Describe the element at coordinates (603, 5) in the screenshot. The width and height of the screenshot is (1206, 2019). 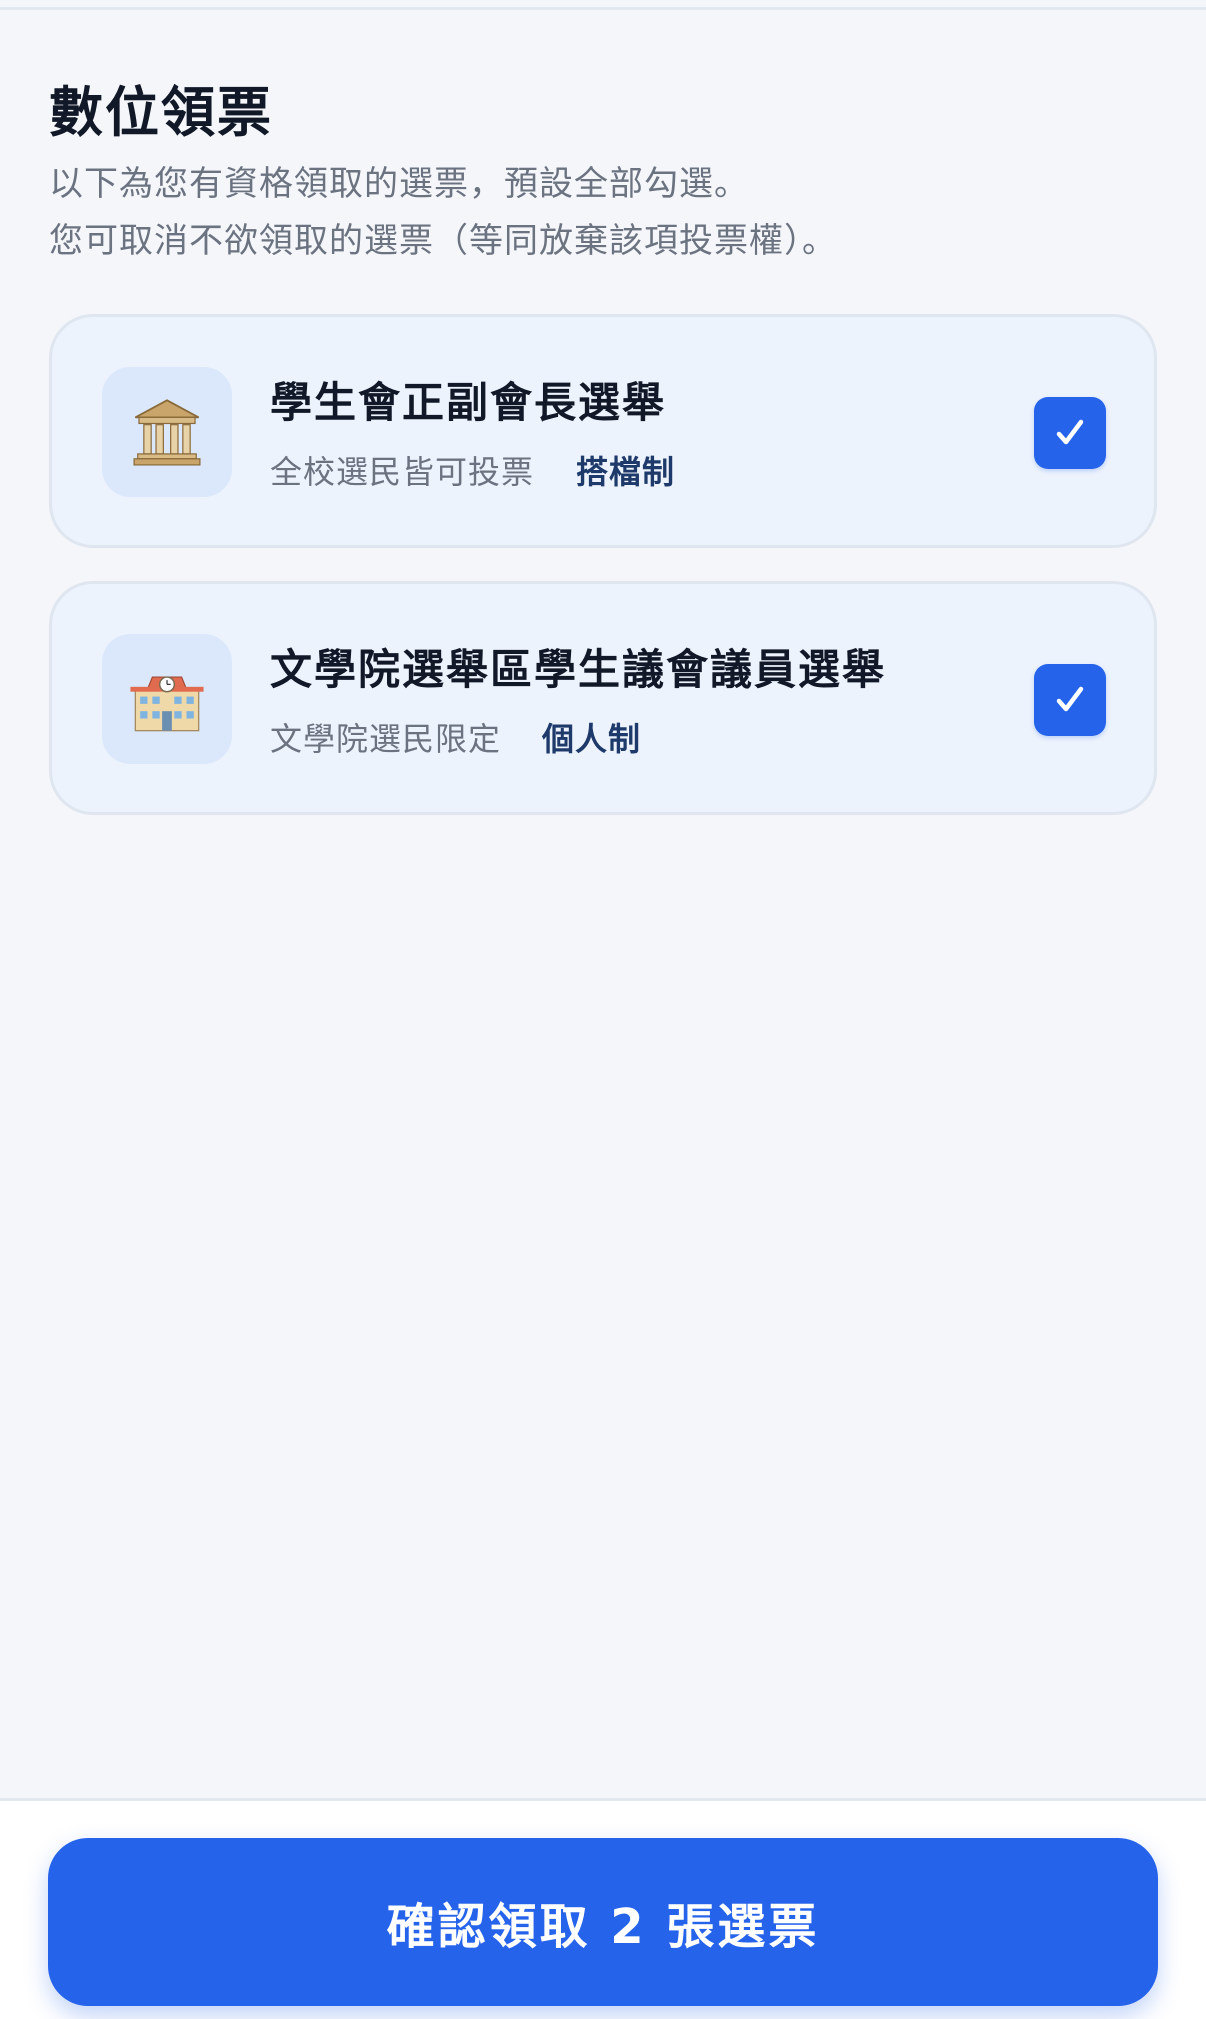
I see `top-divider` at that location.